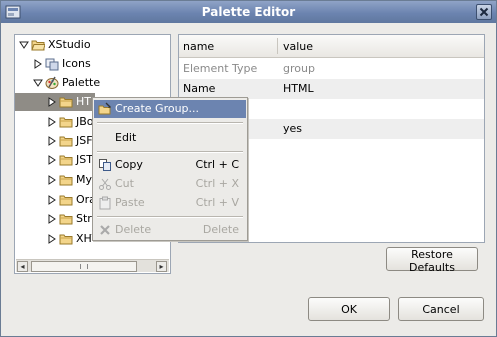 Image resolution: width=497 pixels, height=337 pixels. What do you see at coordinates (217, 183) in the screenshot?
I see `shortcut-label: Ctrl + X` at bounding box center [217, 183].